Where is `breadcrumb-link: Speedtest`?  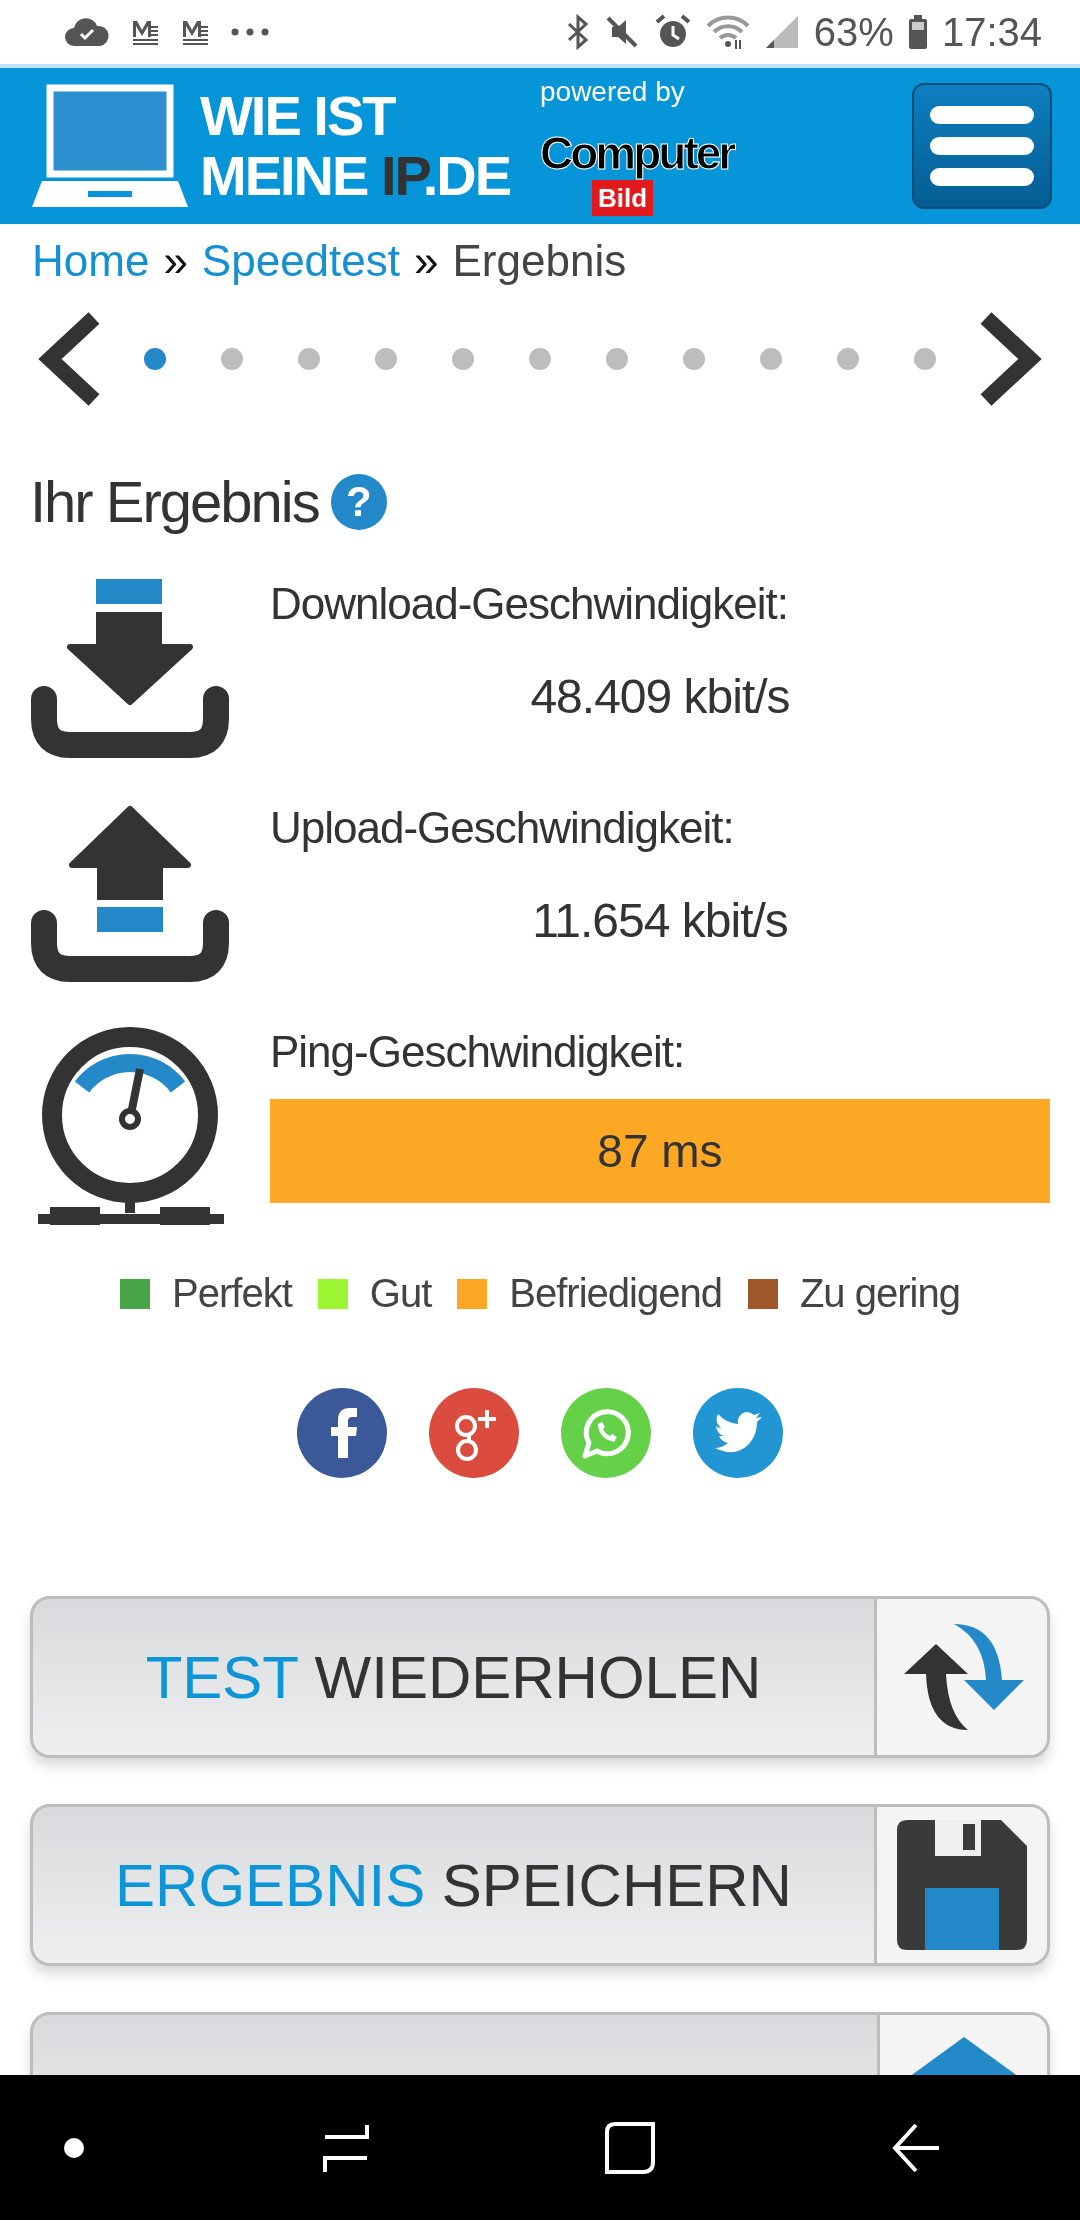
breadcrumb-link: Speedtest is located at coordinates (300, 261).